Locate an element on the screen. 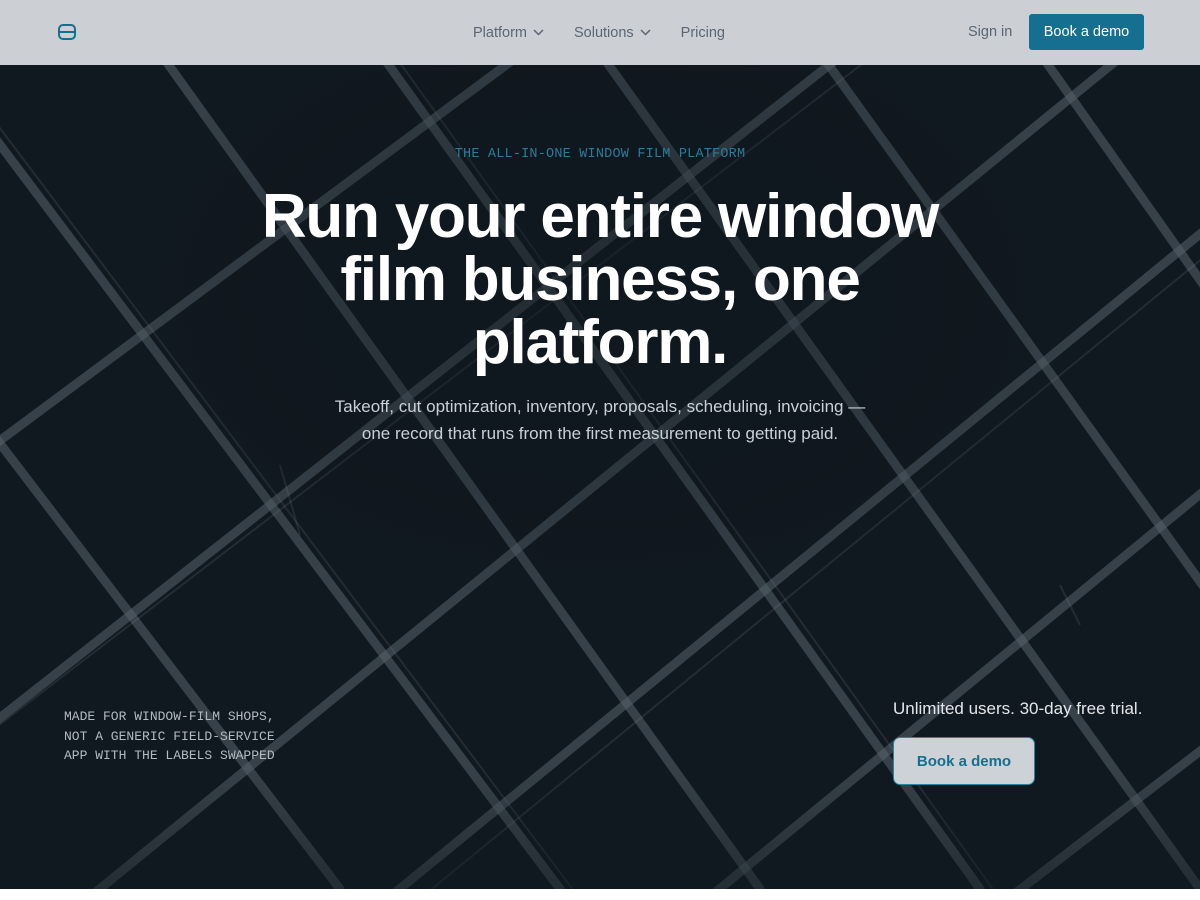 The height and width of the screenshot is (900, 1200). nav-platform: Platform is located at coordinates (508, 33).